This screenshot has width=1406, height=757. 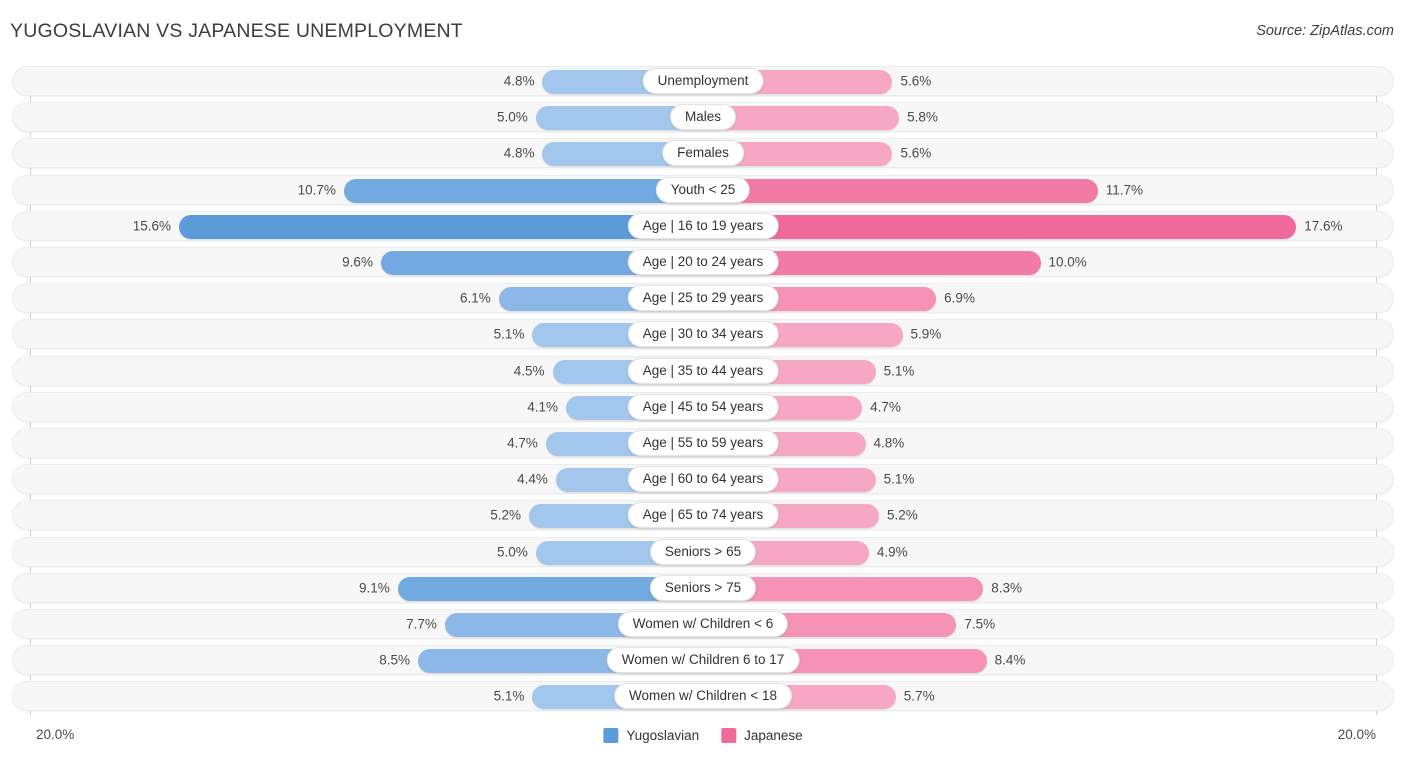 I want to click on table-row: 4.8% 5.6% Females, so click(x=703, y=153).